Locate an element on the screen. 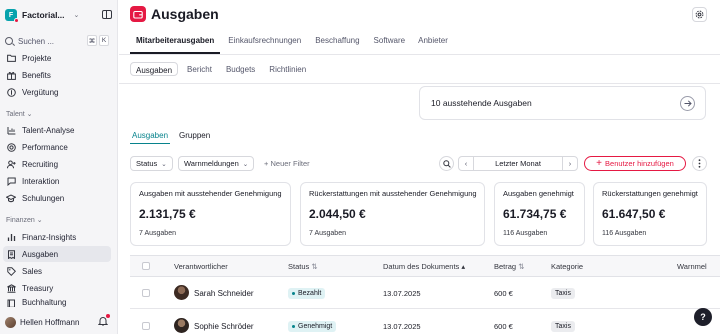 The width and height of the screenshot is (720, 334). workspace-initial: F is located at coordinates (11, 15).